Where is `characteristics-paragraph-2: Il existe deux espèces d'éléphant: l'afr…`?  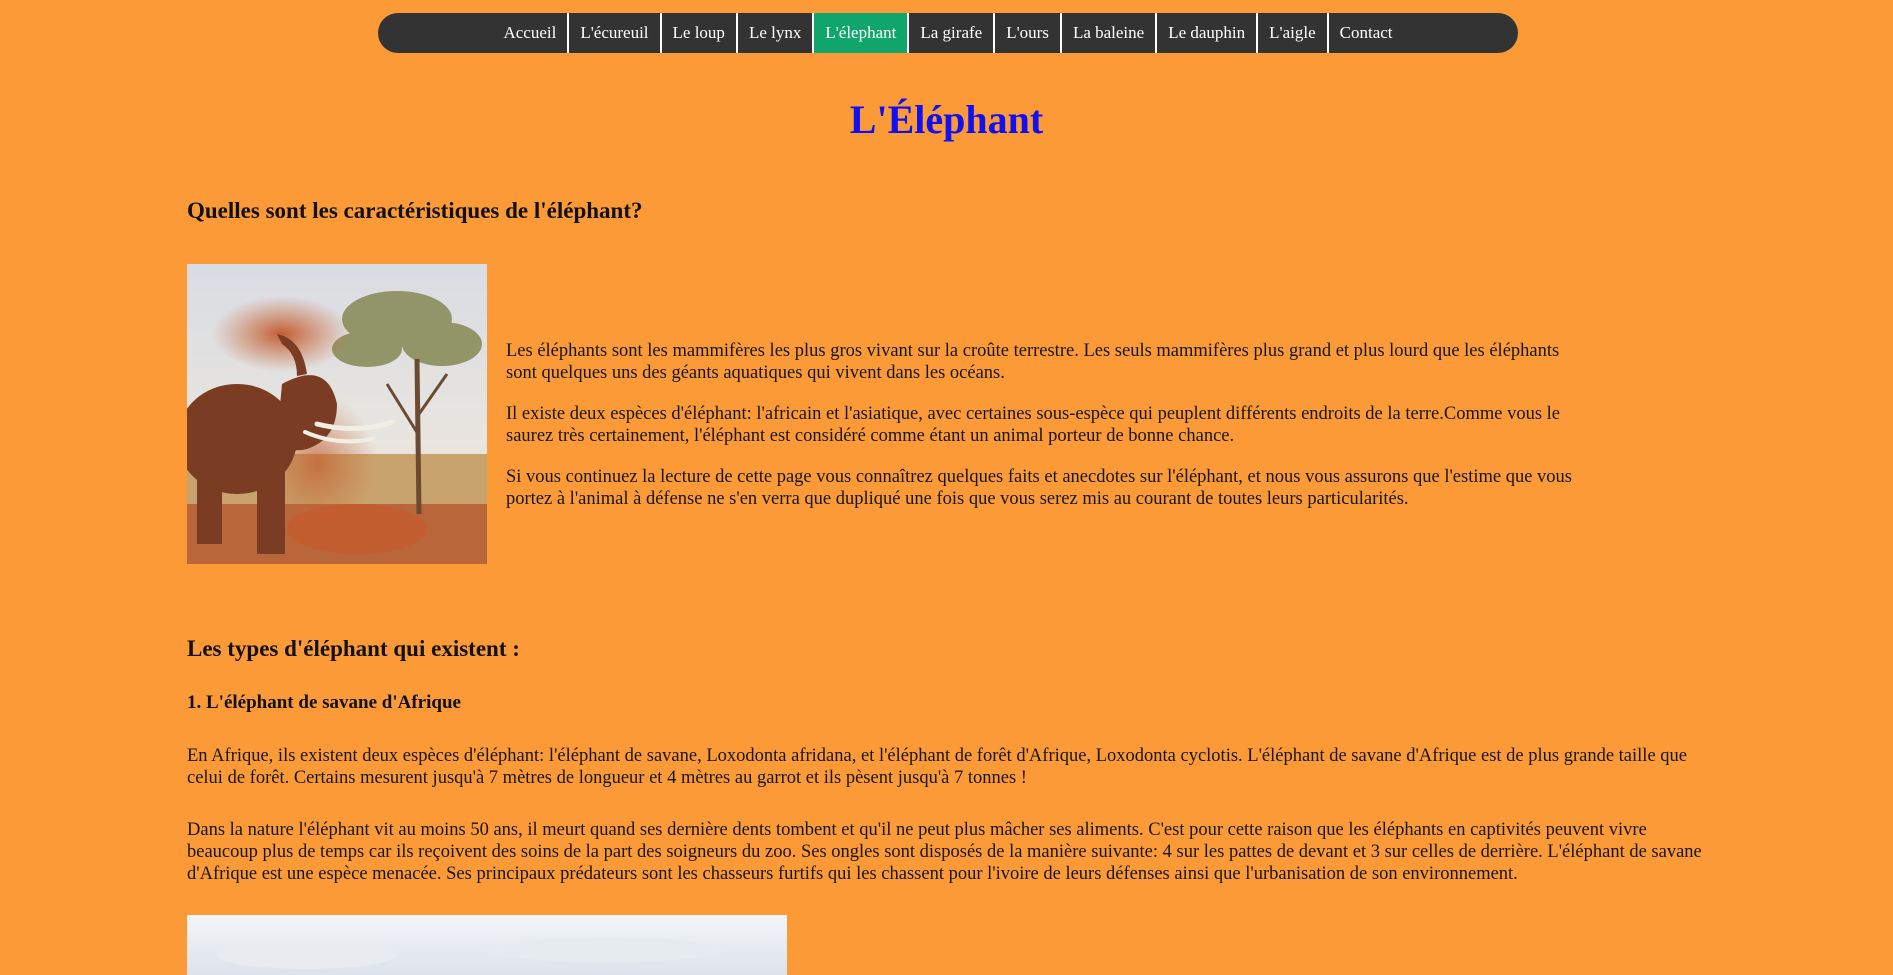 characteristics-paragraph-2: Il existe deux espèces d'éléphant: l'afr… is located at coordinates (1033, 425).